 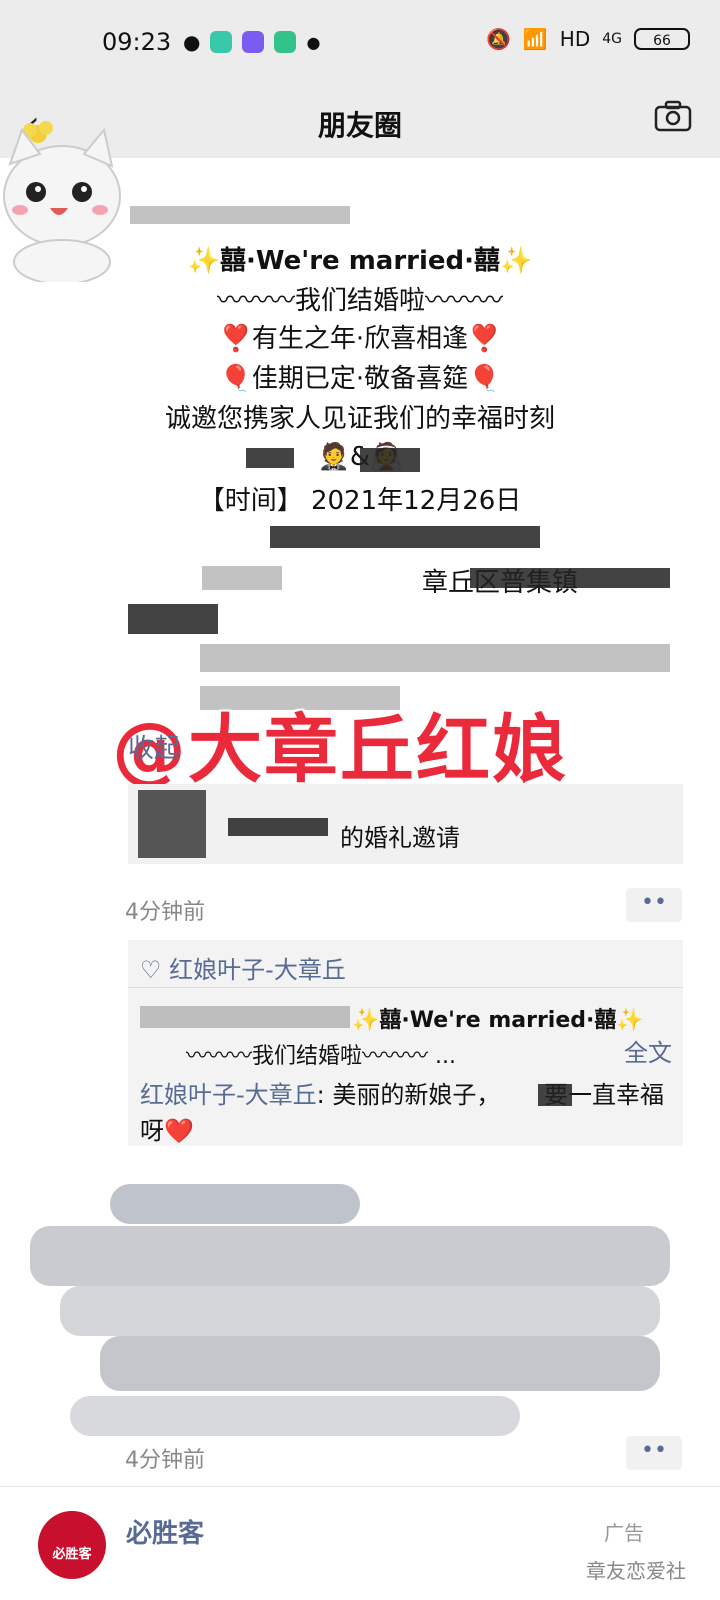 What do you see at coordinates (359, 419) in the screenshot?
I see `post-line: 诚邀您携家人见证我们的幸福时刻` at bounding box center [359, 419].